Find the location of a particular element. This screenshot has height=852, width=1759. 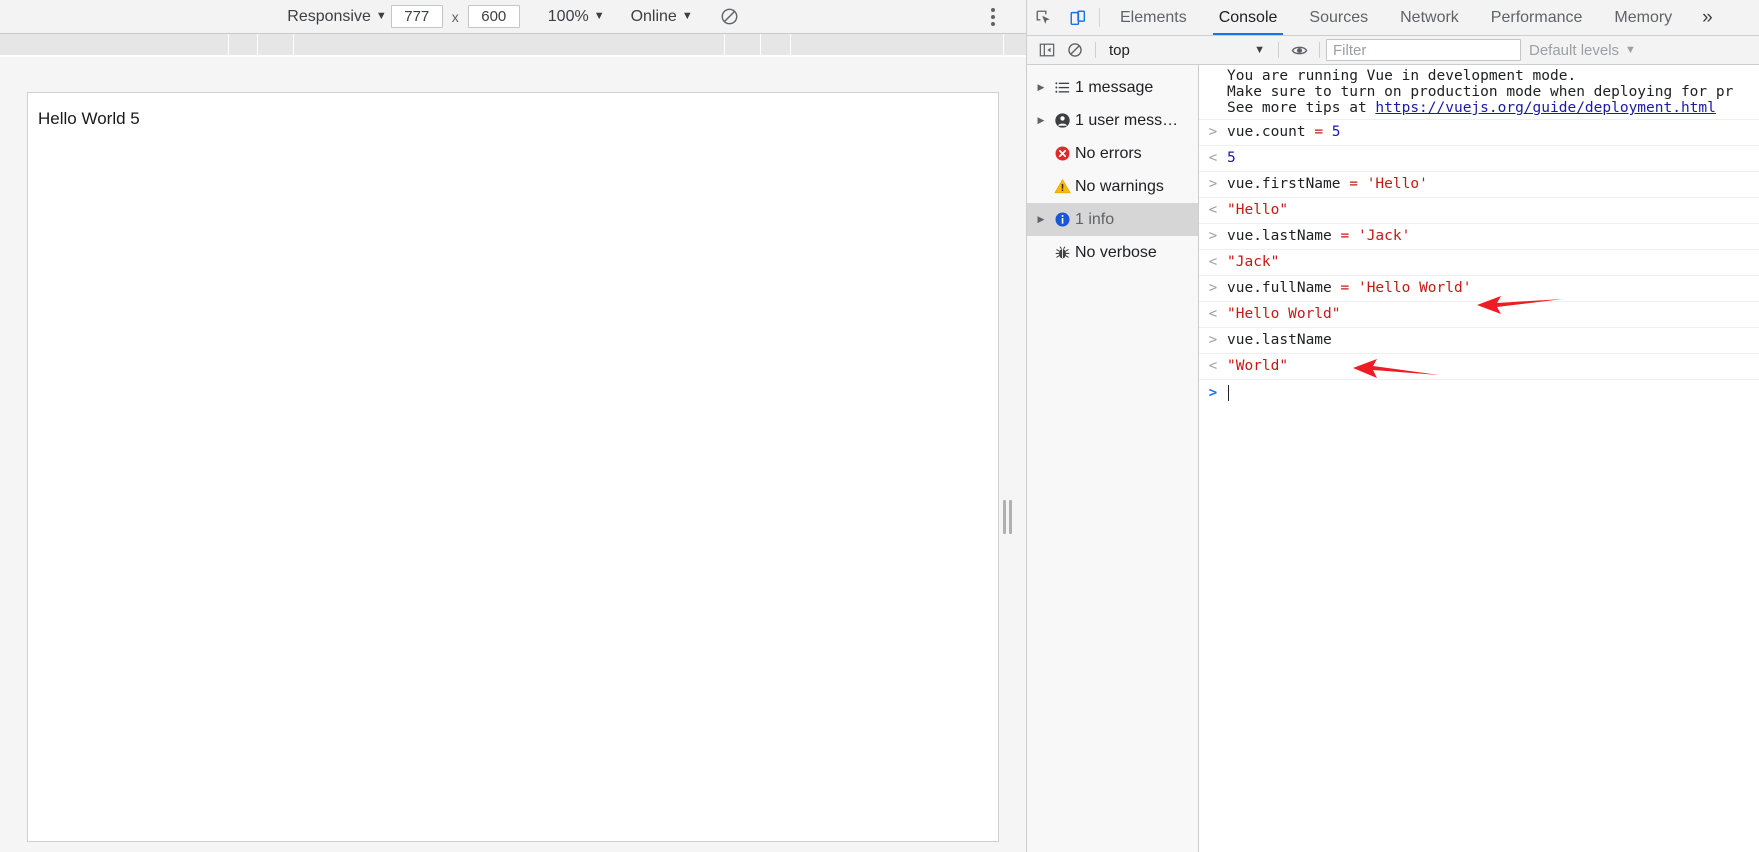

info-line-3-prefix: See more tips at is located at coordinates (1301, 108).